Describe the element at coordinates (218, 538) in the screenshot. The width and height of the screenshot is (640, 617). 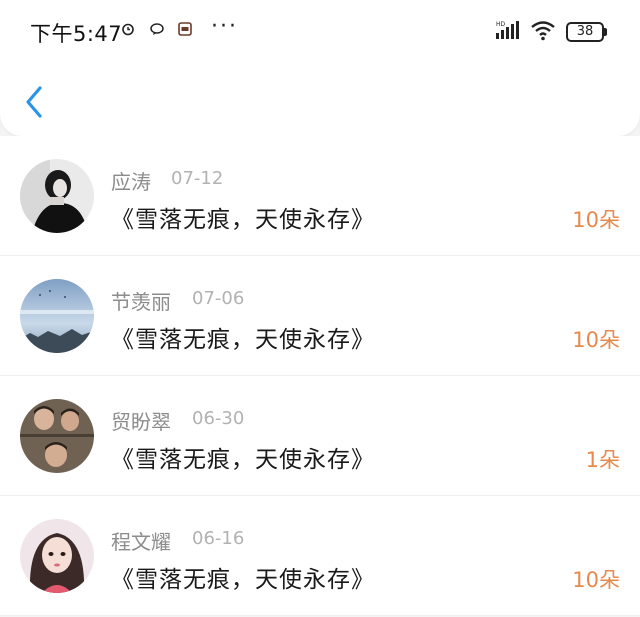
I see `send-date: 06-16` at that location.